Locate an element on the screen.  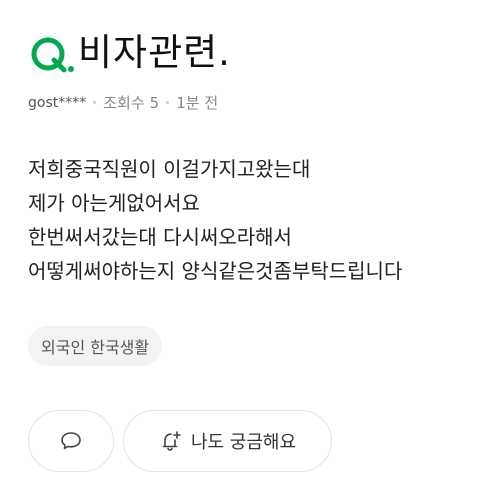
views-count: 5 is located at coordinates (154, 102).